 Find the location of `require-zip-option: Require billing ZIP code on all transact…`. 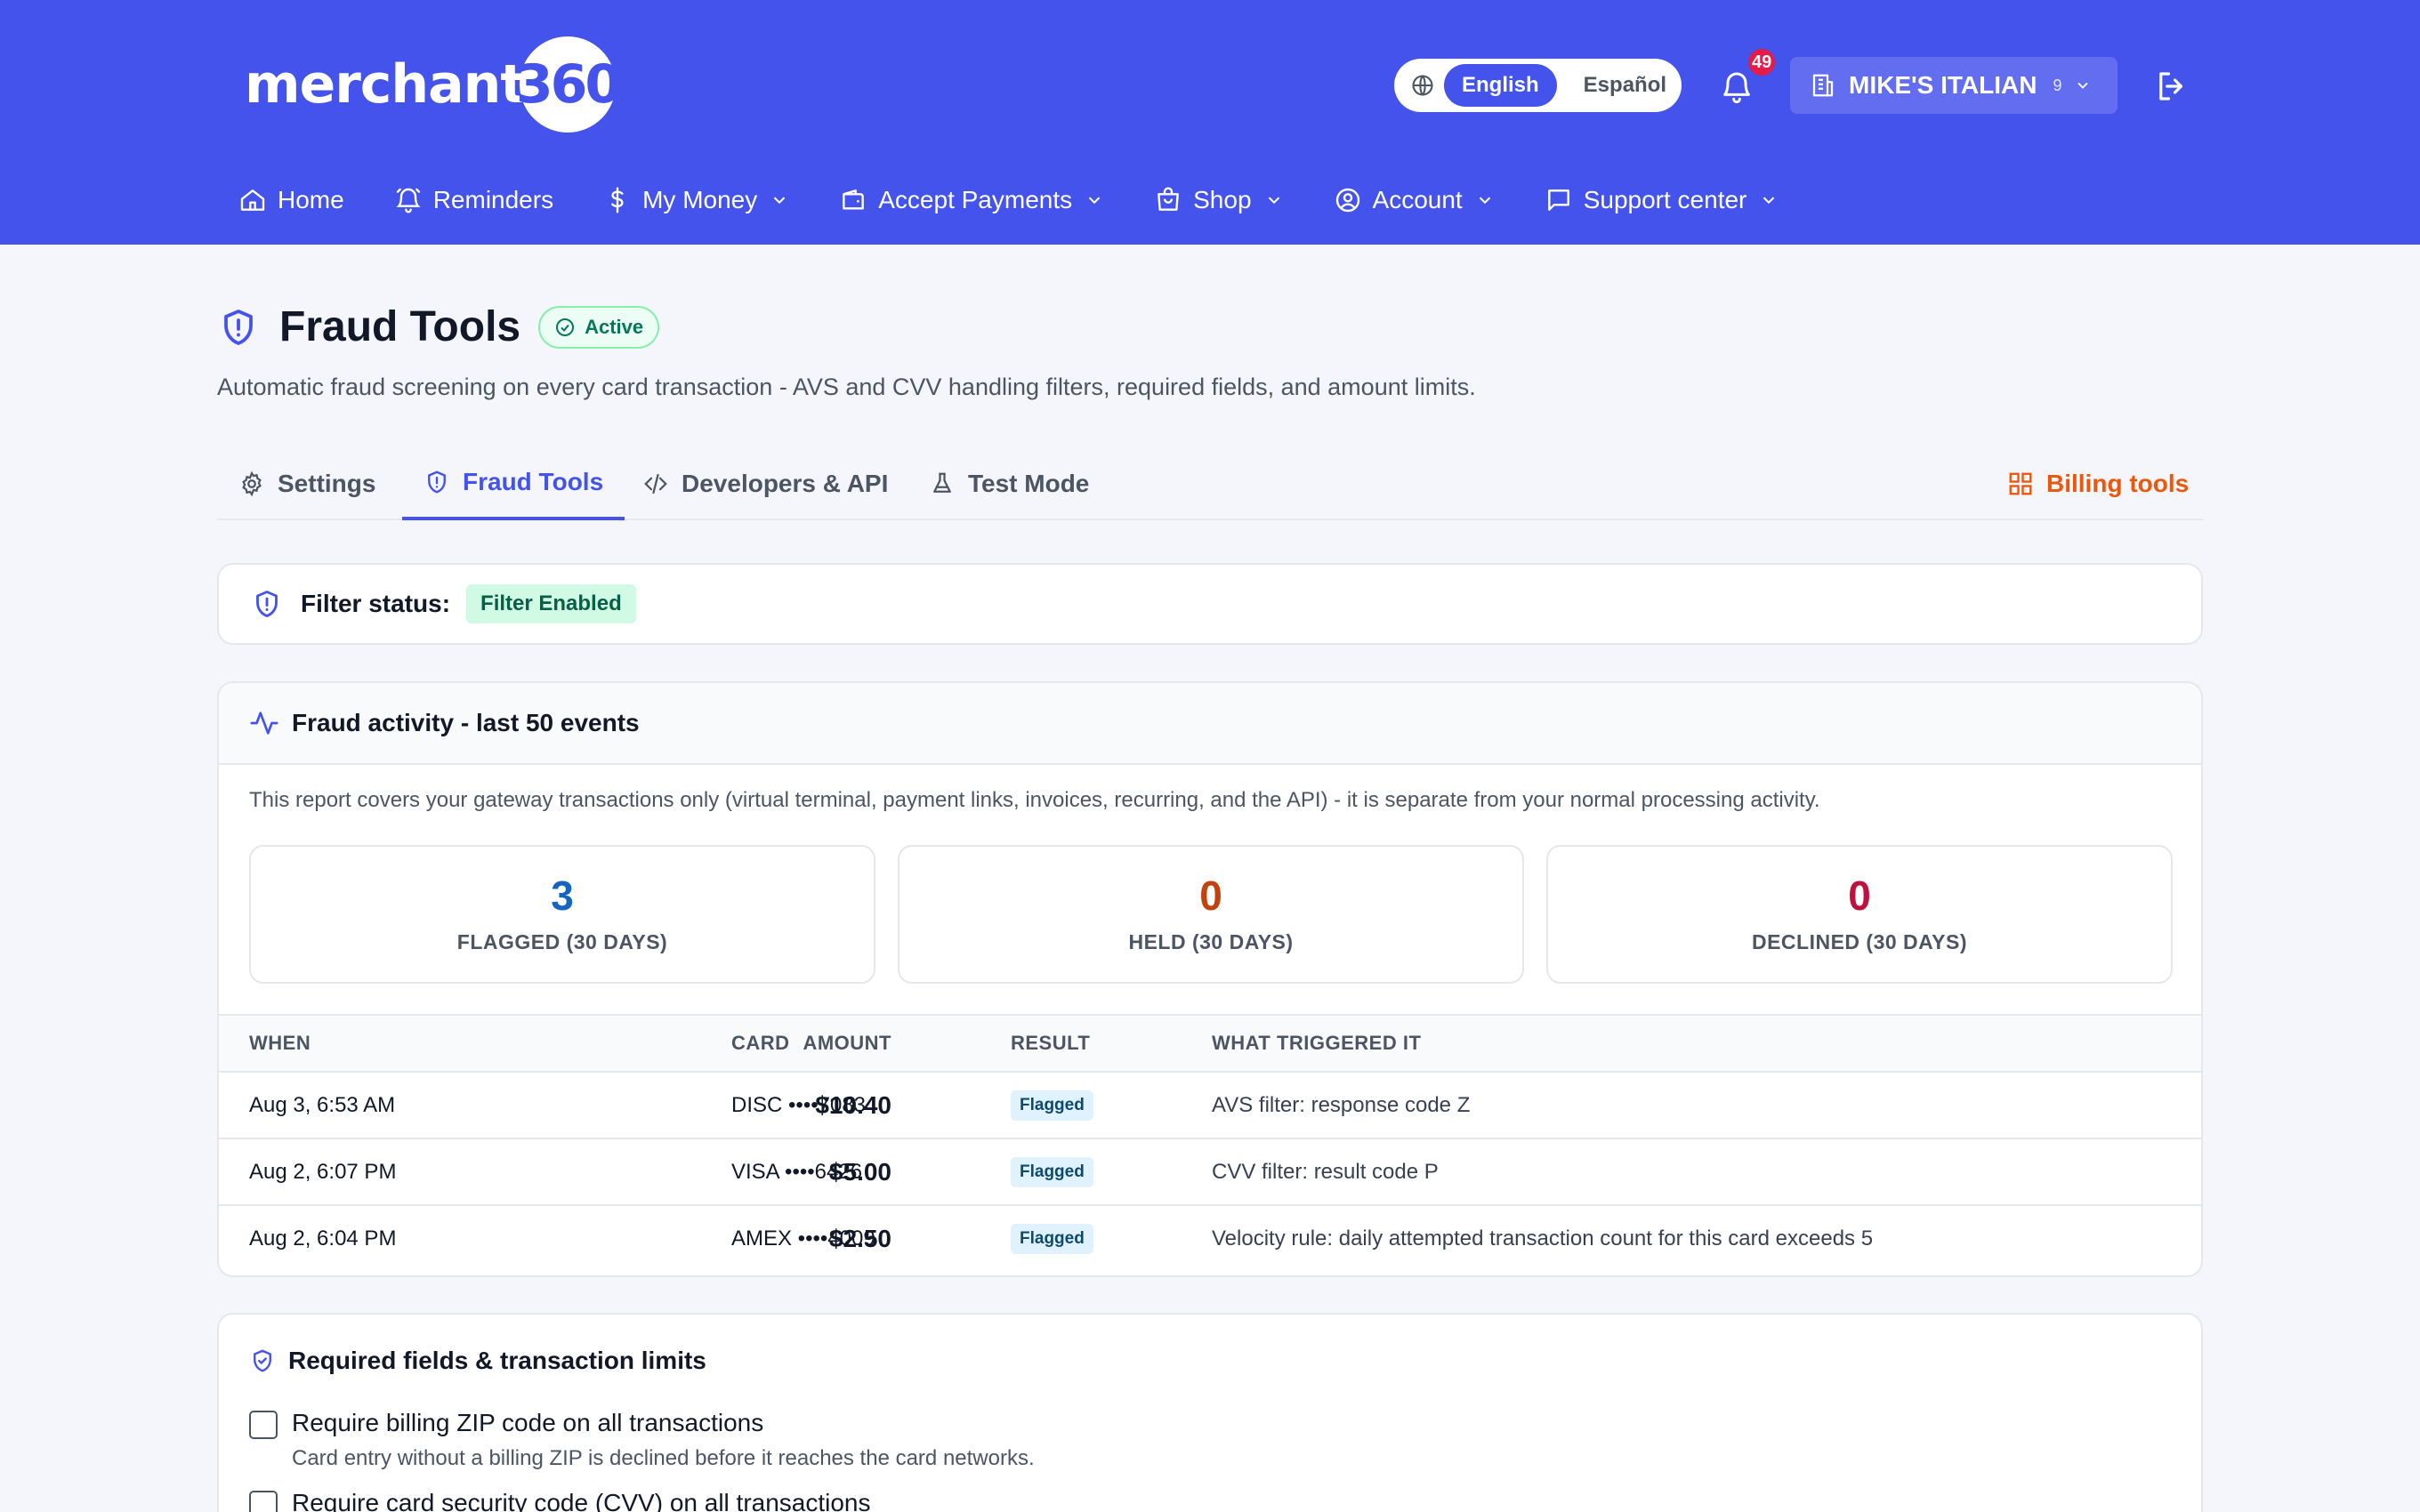

require-zip-option: Require billing ZIP code on all transact… is located at coordinates (642, 1440).